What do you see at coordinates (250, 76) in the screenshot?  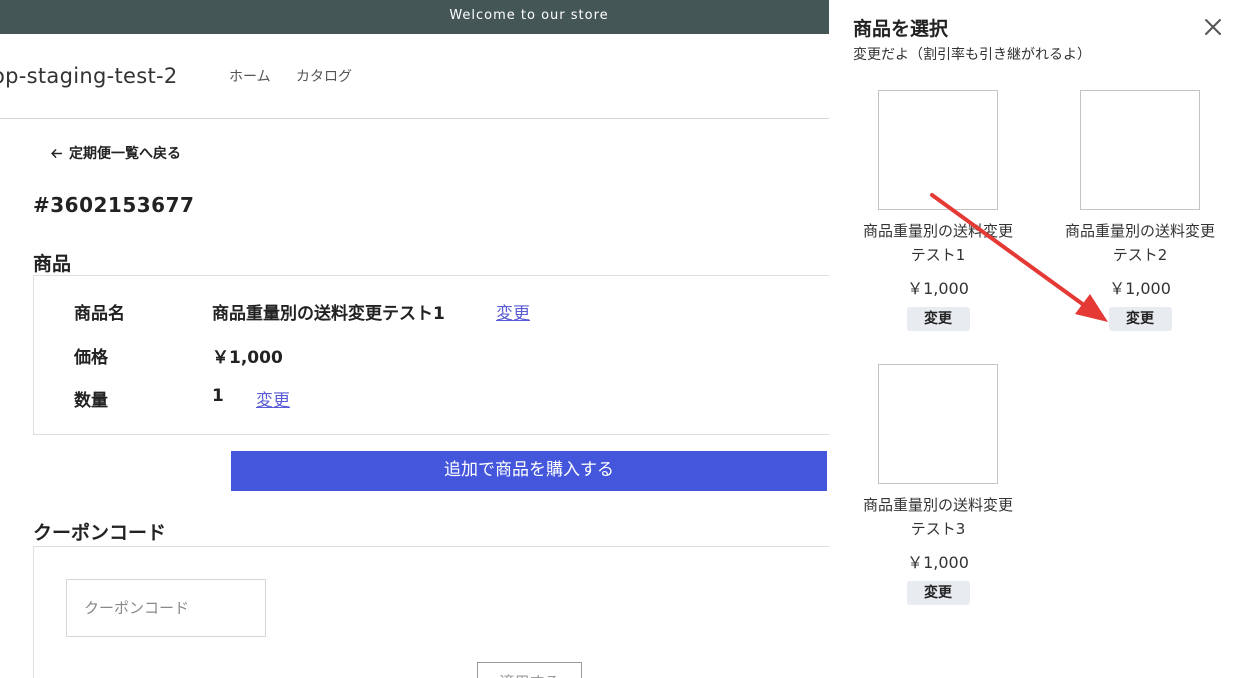 I see `nav-link-home: ホーム` at bounding box center [250, 76].